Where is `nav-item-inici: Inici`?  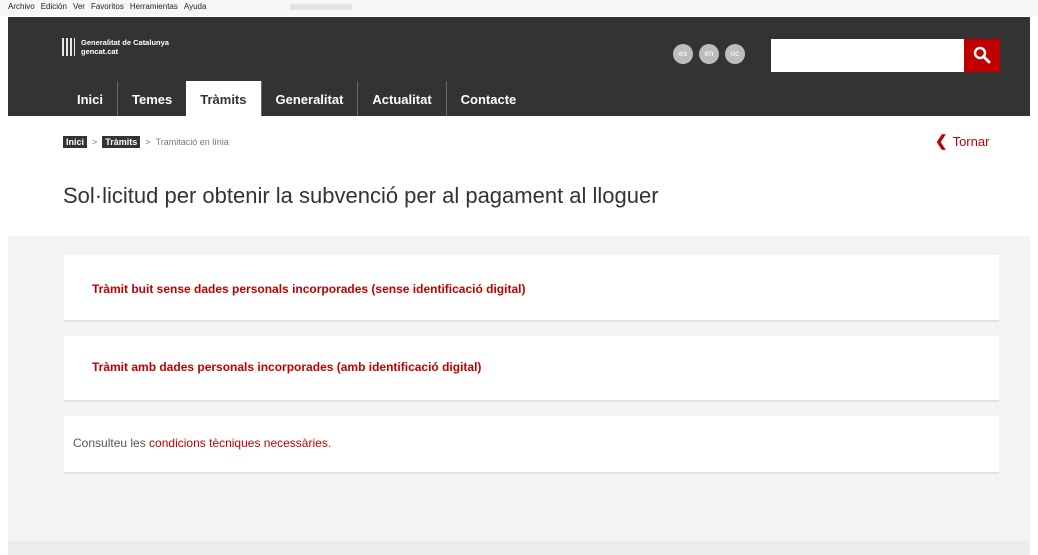
nav-item-inici: Inici is located at coordinates (90, 98).